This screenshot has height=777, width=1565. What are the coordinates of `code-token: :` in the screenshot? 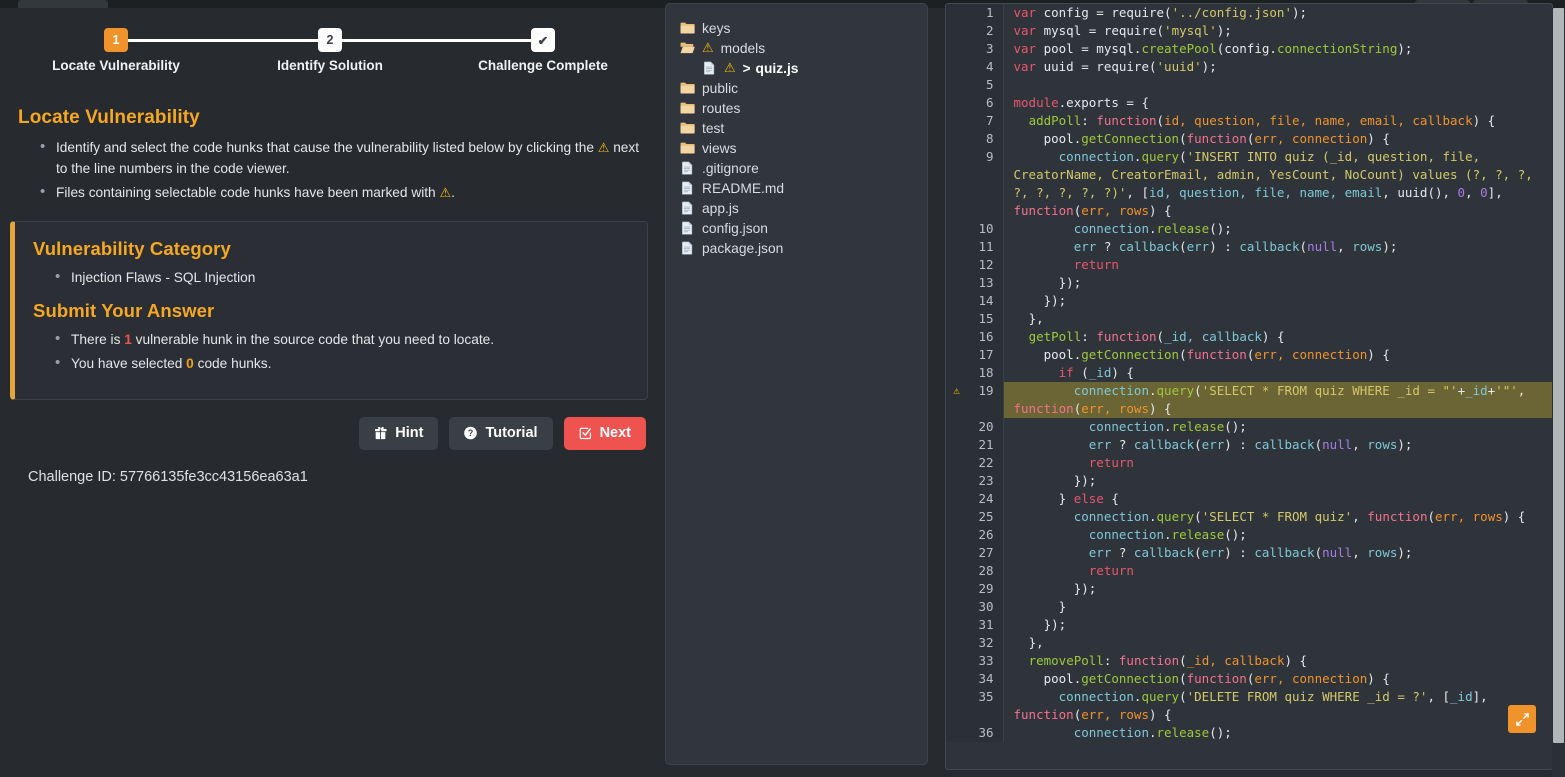 It's located at (1089, 336).